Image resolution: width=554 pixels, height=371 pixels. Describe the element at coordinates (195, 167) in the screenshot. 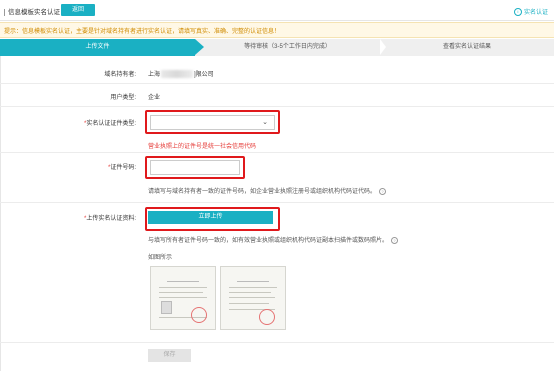

I see `cert-no-input` at that location.